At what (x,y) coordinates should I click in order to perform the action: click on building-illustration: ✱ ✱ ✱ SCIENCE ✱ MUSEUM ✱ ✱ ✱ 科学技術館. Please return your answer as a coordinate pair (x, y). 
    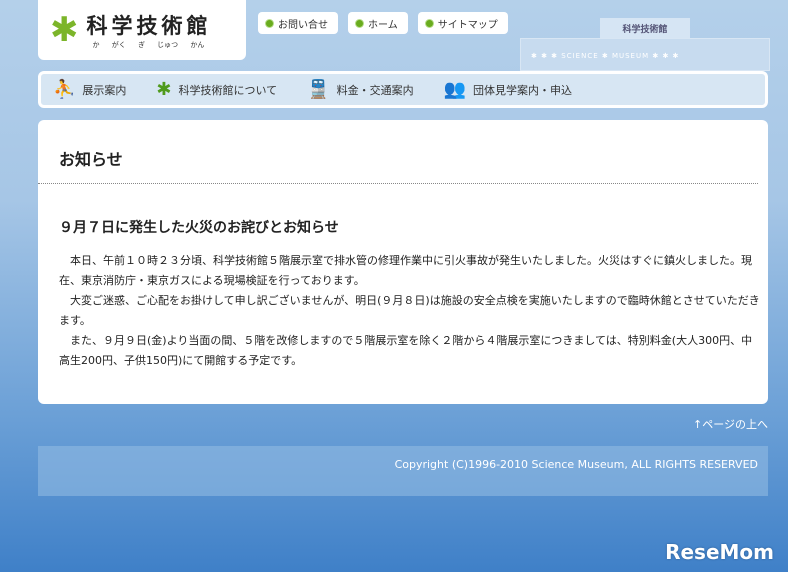
    Looking at the image, I should click on (654, 39).